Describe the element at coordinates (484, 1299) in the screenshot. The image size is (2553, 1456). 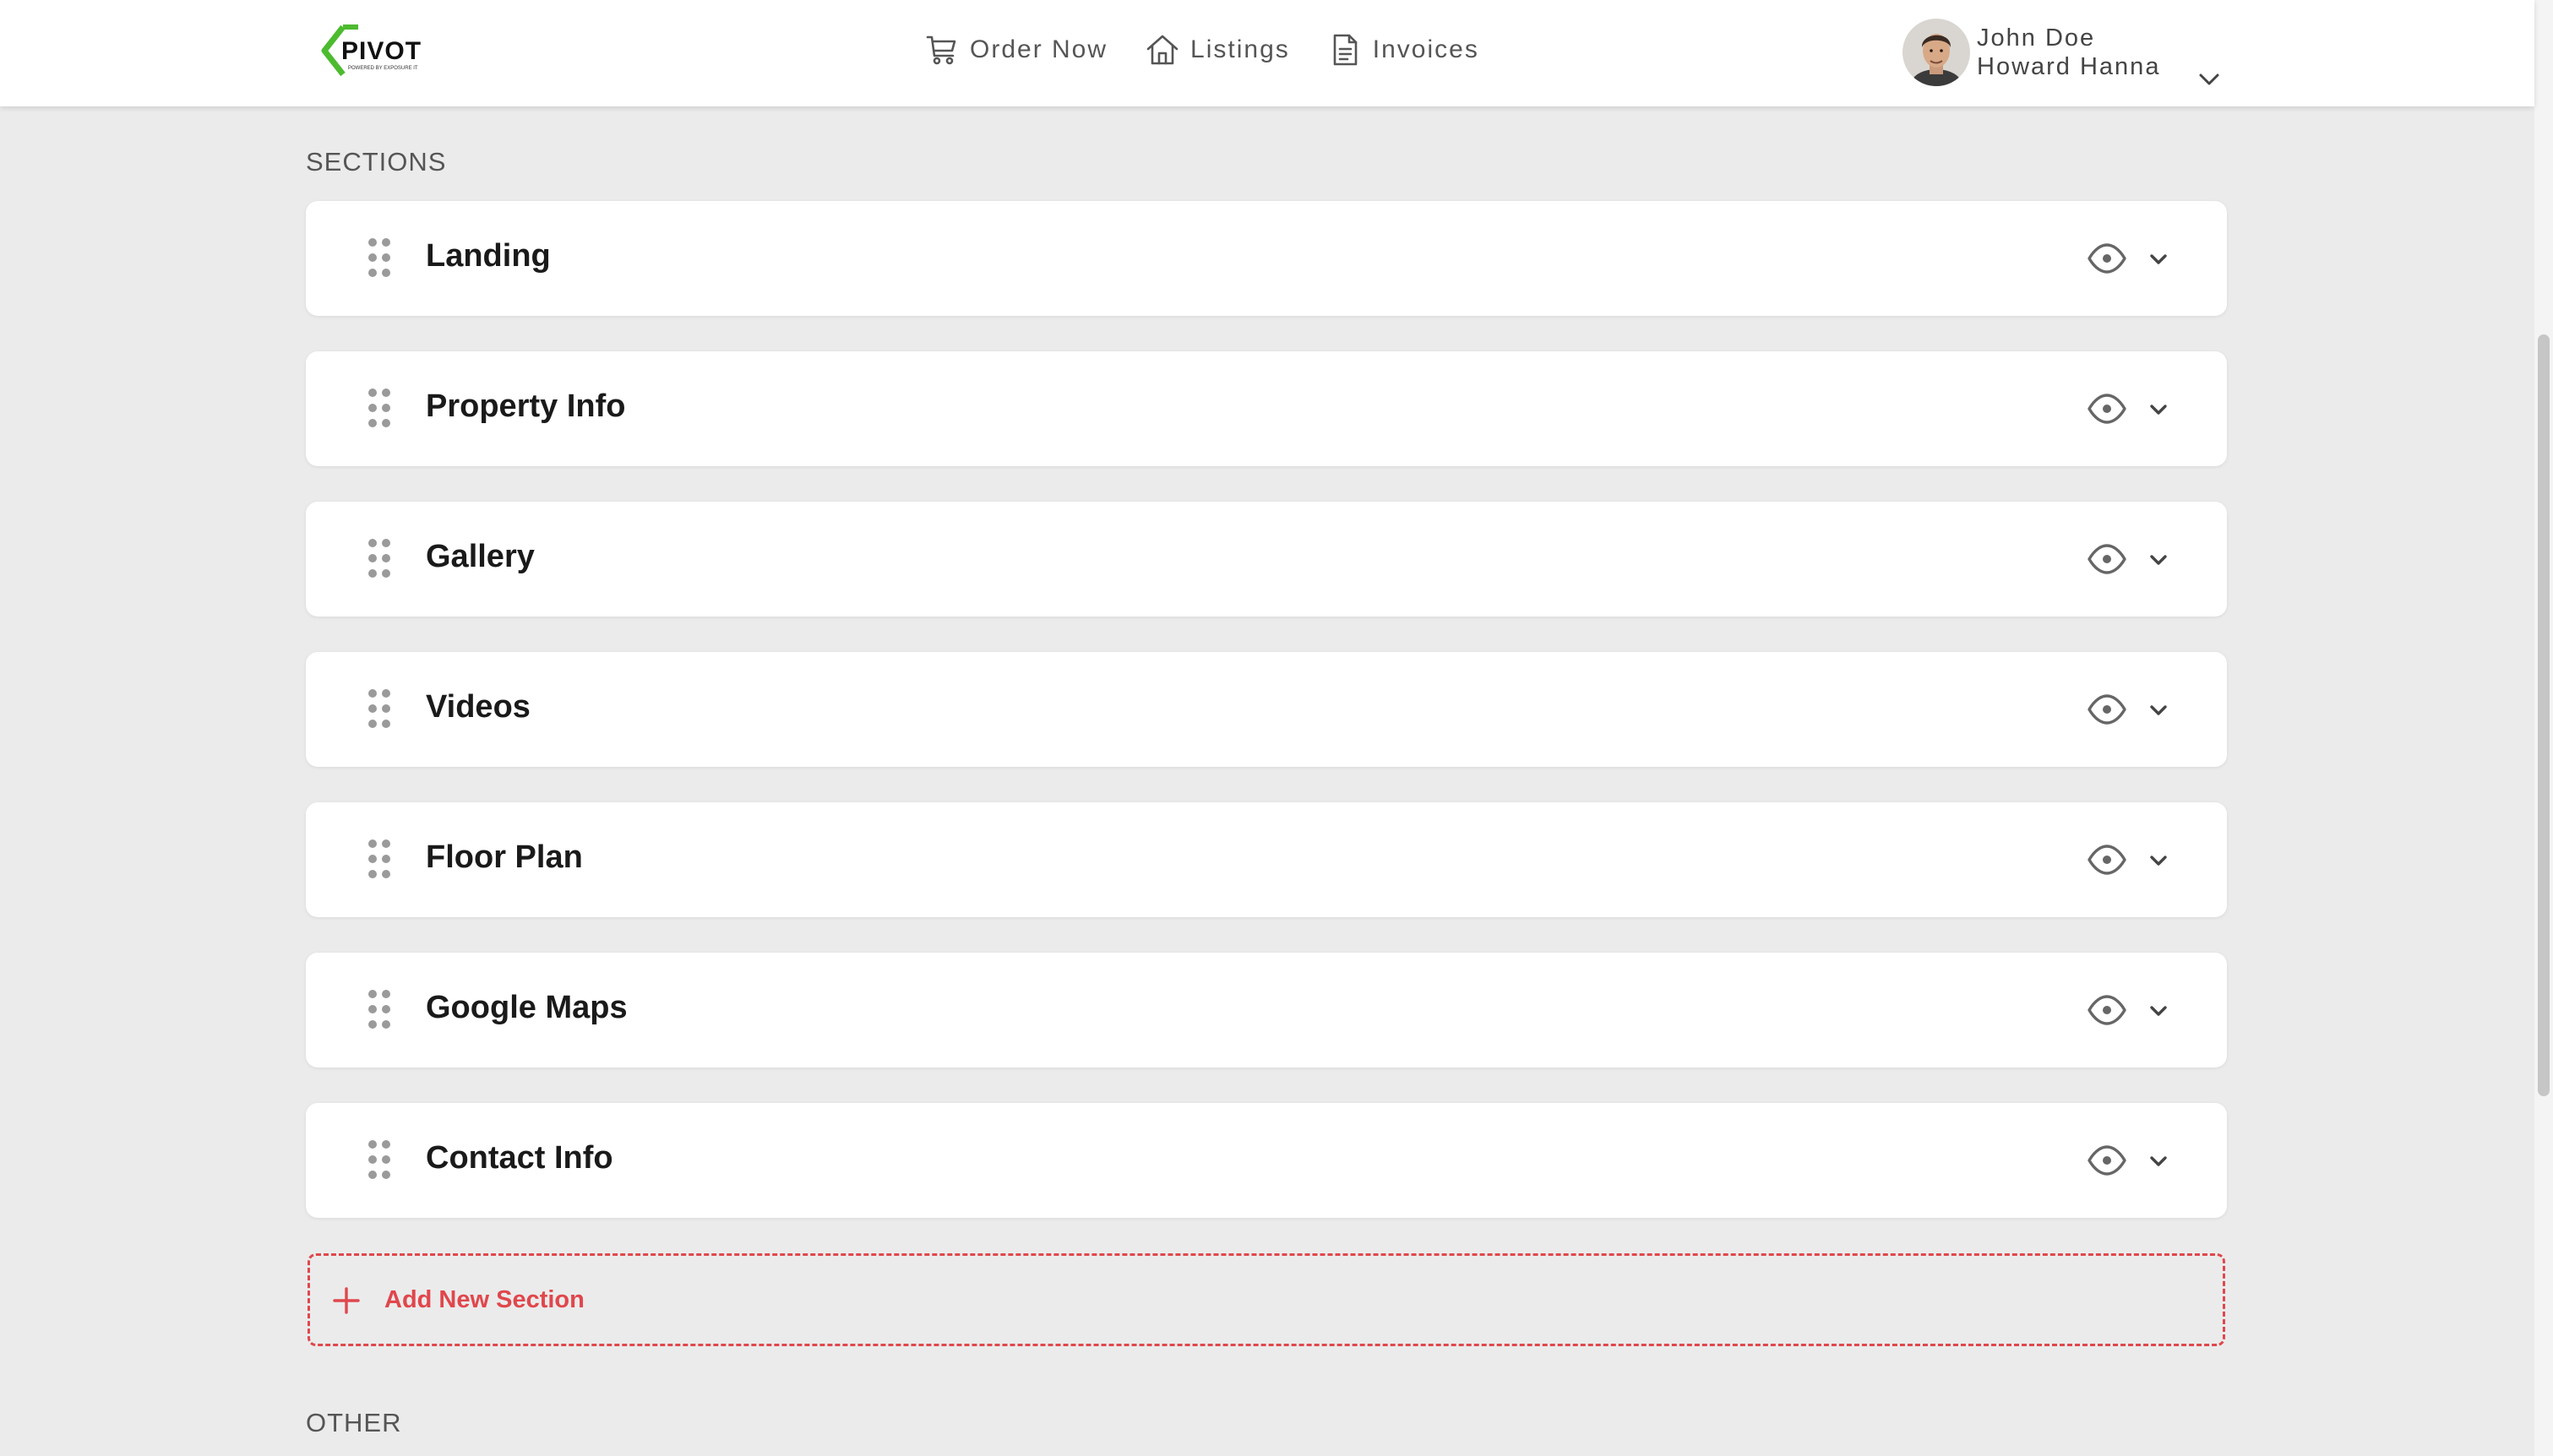
I see `add-new-section-label: Add New Section` at that location.